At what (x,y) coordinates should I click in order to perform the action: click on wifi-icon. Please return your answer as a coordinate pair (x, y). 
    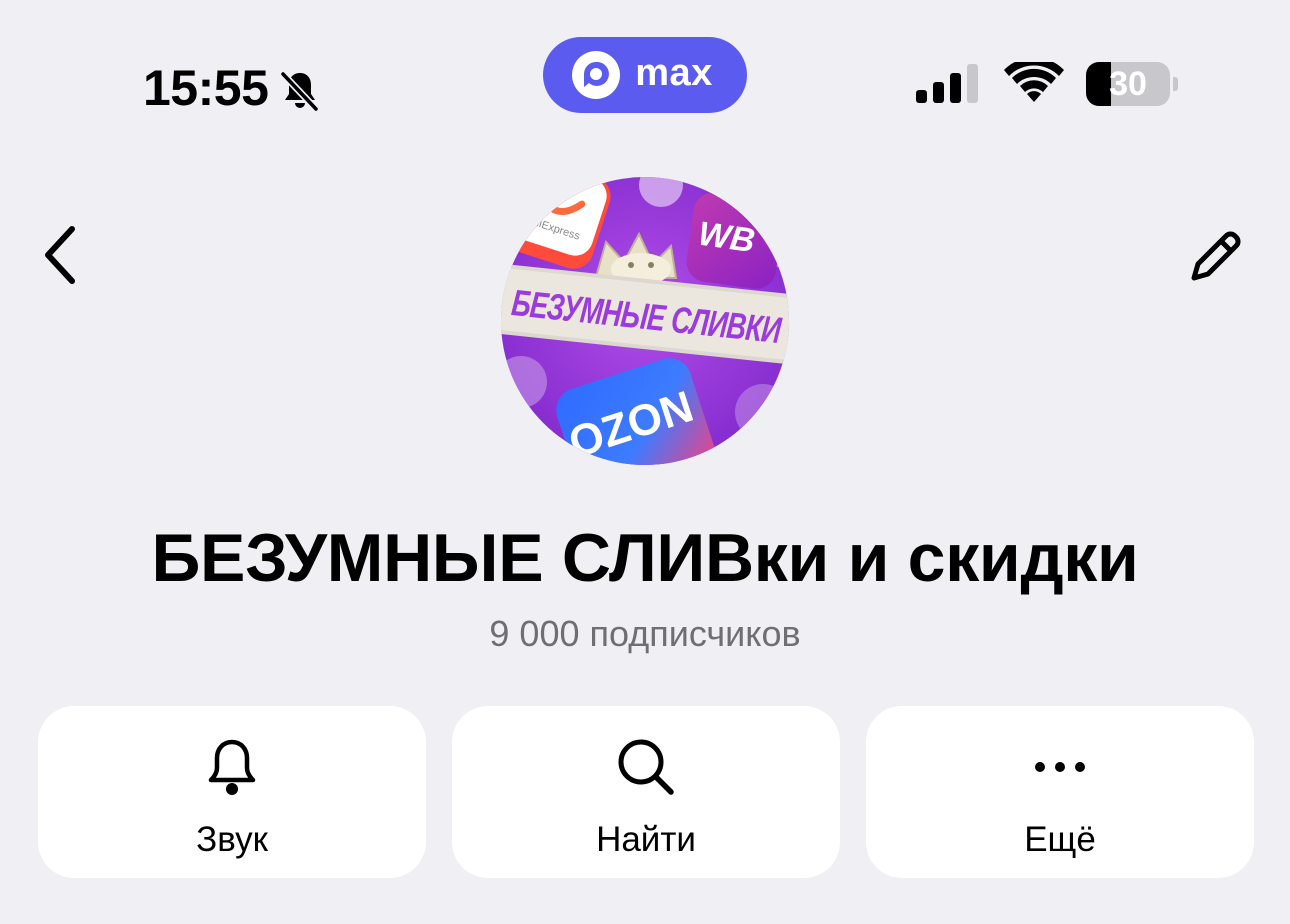
    Looking at the image, I should click on (1034, 82).